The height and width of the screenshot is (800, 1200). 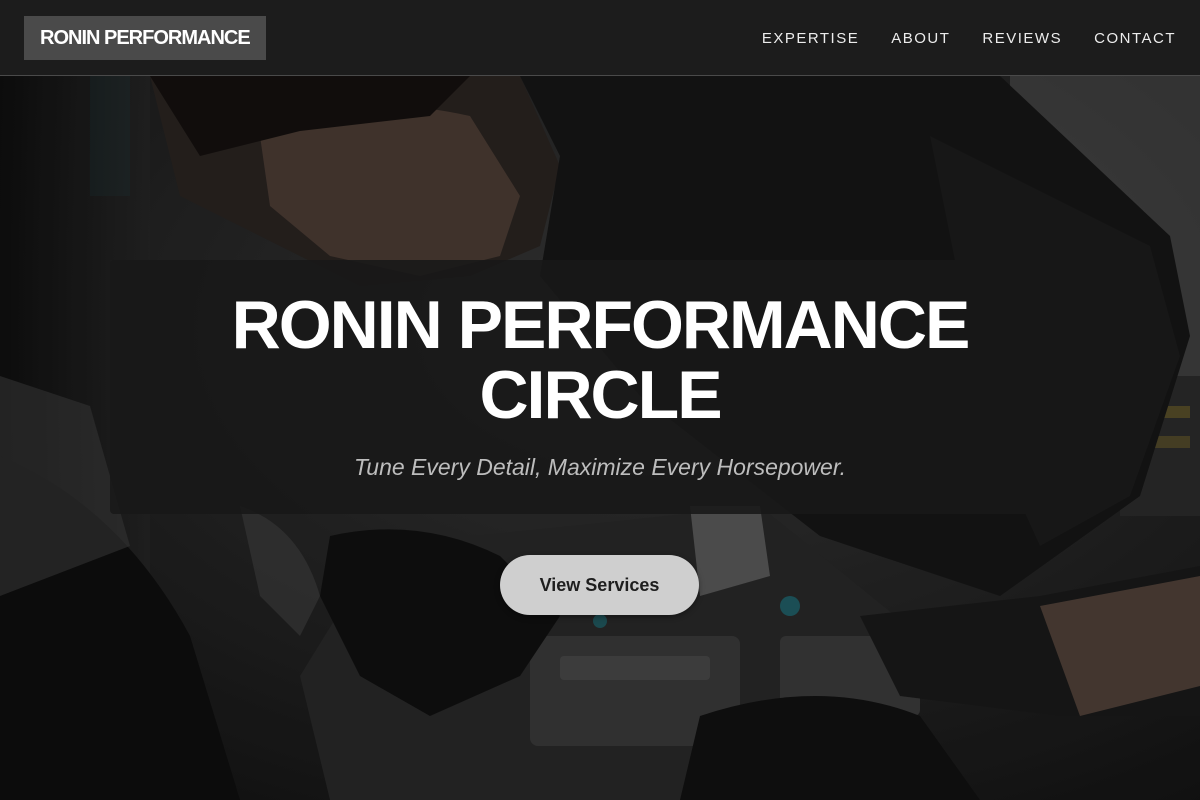 What do you see at coordinates (1022, 38) in the screenshot?
I see `nav-link-reviews: REVIEWS` at bounding box center [1022, 38].